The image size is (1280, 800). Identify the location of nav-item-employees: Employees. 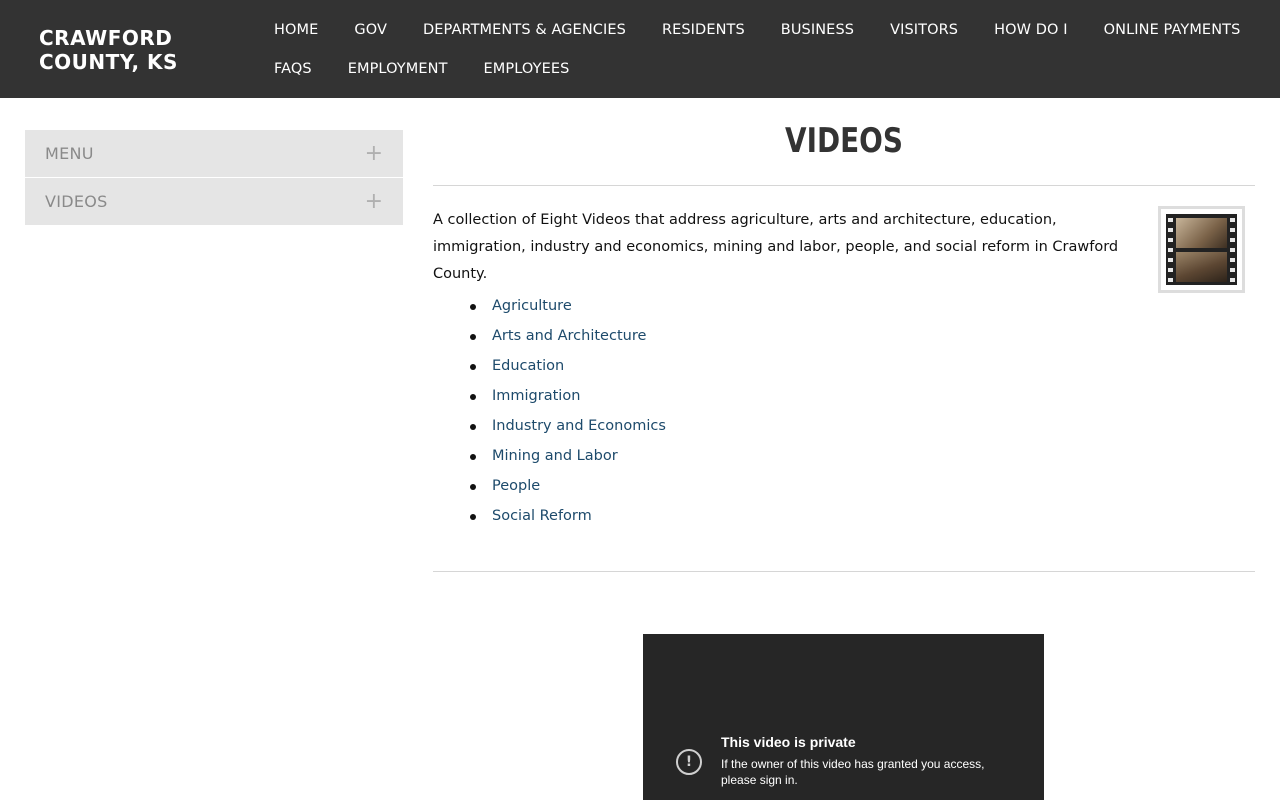
(527, 69).